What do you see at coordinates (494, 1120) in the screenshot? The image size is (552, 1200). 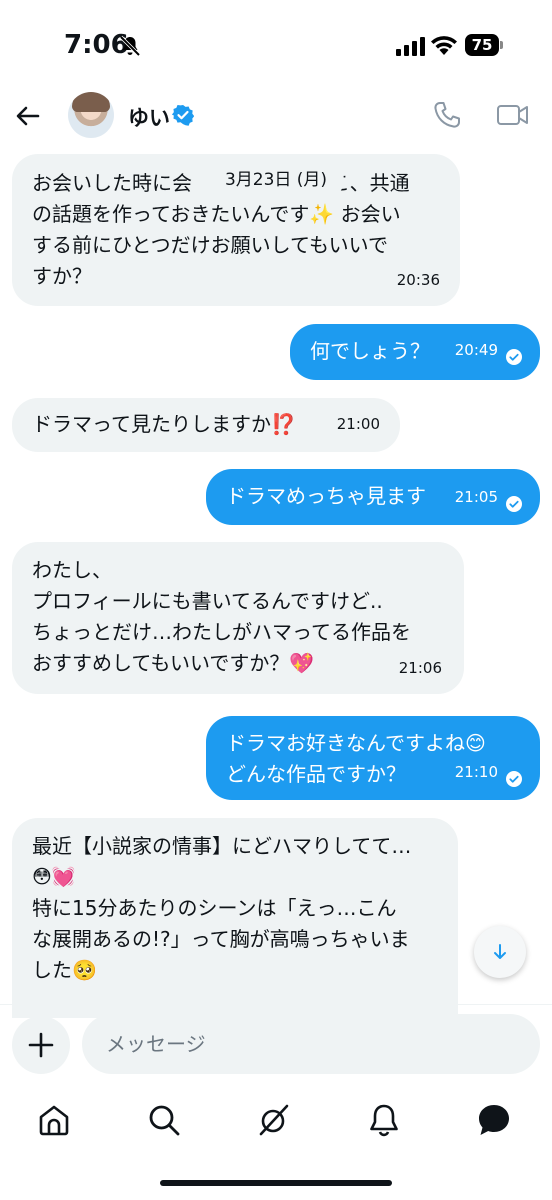 I see `messages-icon` at bounding box center [494, 1120].